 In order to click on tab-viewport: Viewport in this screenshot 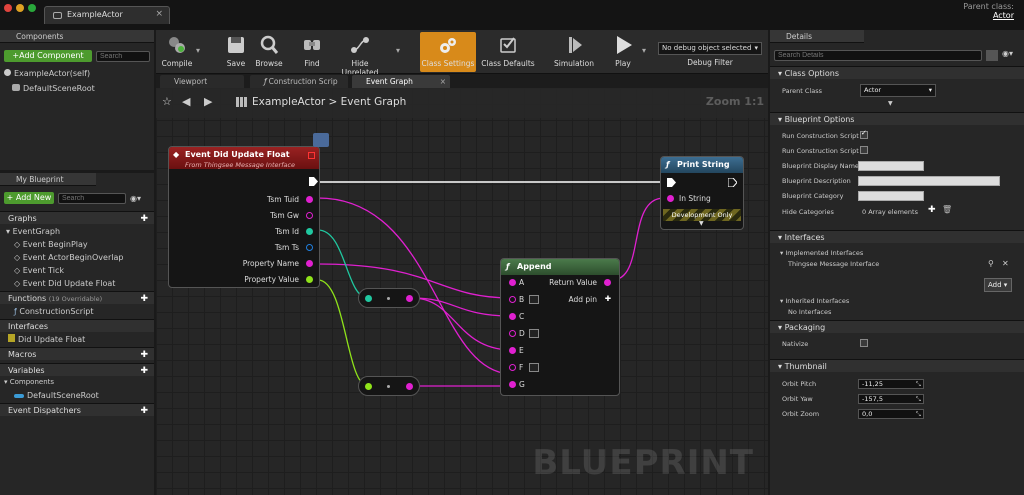, I will do `click(202, 81)`.